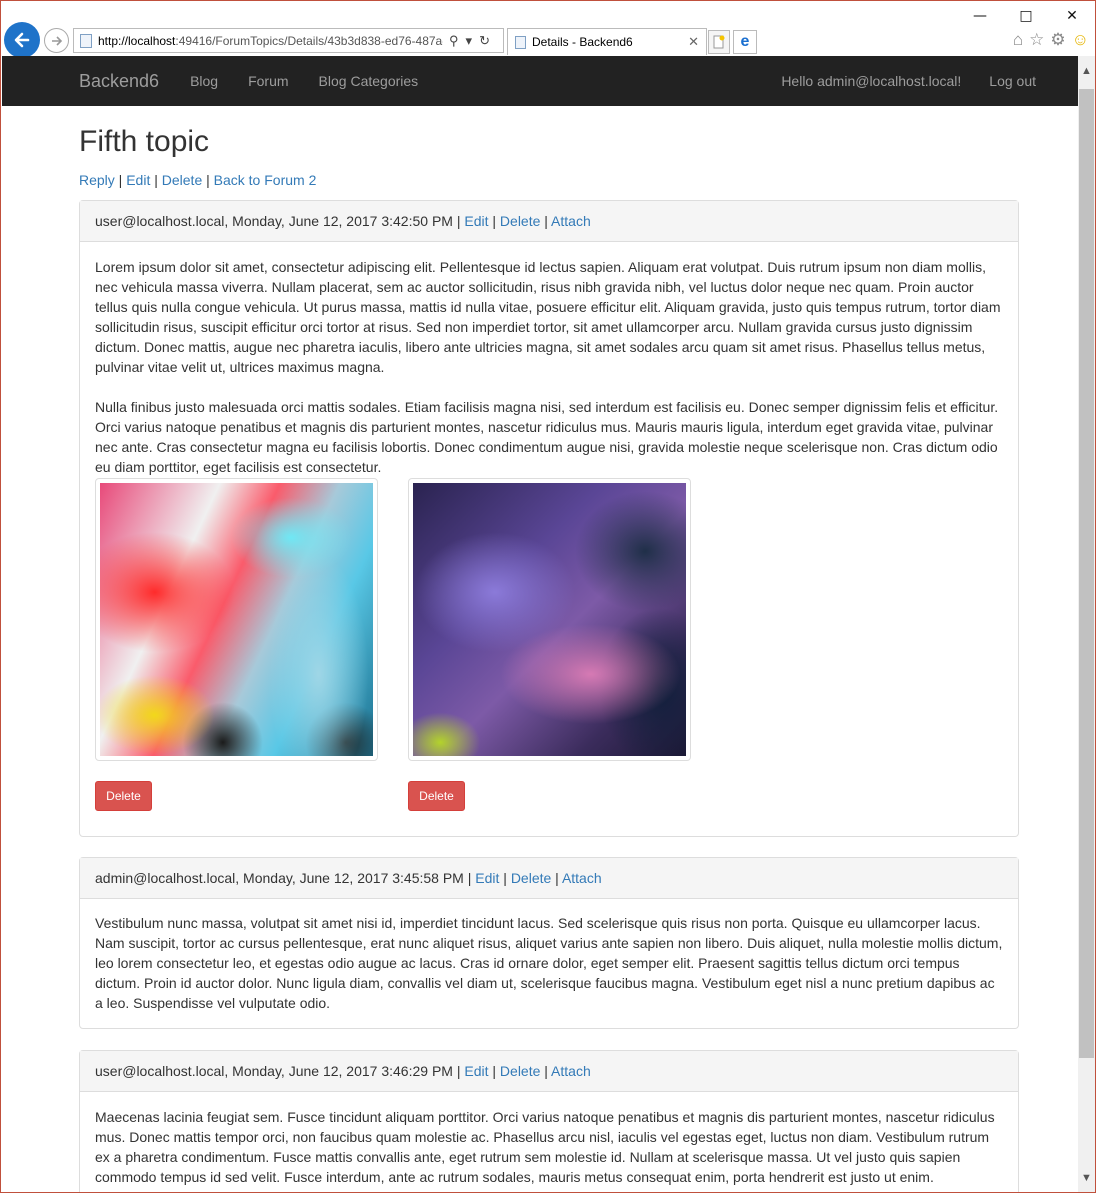  Describe the element at coordinates (1080, 40) in the screenshot. I see `feedback-smiley-icon: ☺` at that location.